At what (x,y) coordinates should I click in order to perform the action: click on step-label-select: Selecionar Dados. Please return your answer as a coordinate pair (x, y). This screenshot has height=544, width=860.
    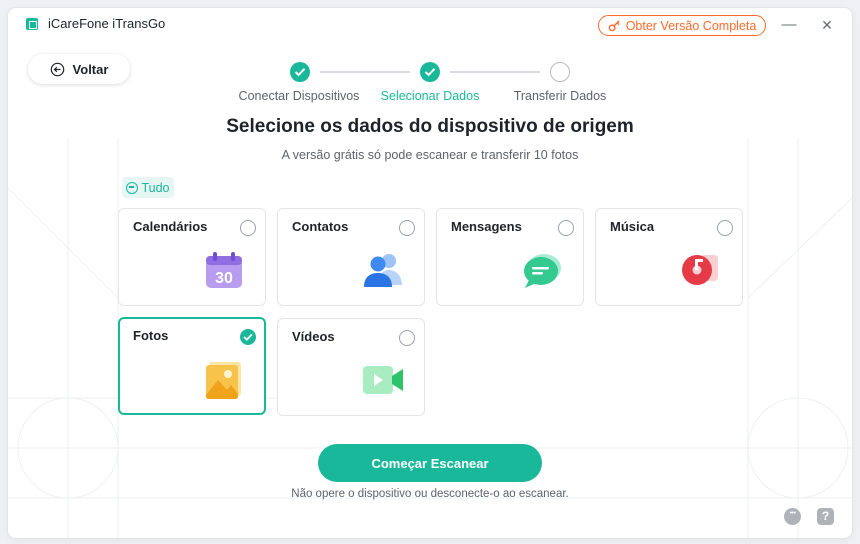
    Looking at the image, I should click on (430, 96).